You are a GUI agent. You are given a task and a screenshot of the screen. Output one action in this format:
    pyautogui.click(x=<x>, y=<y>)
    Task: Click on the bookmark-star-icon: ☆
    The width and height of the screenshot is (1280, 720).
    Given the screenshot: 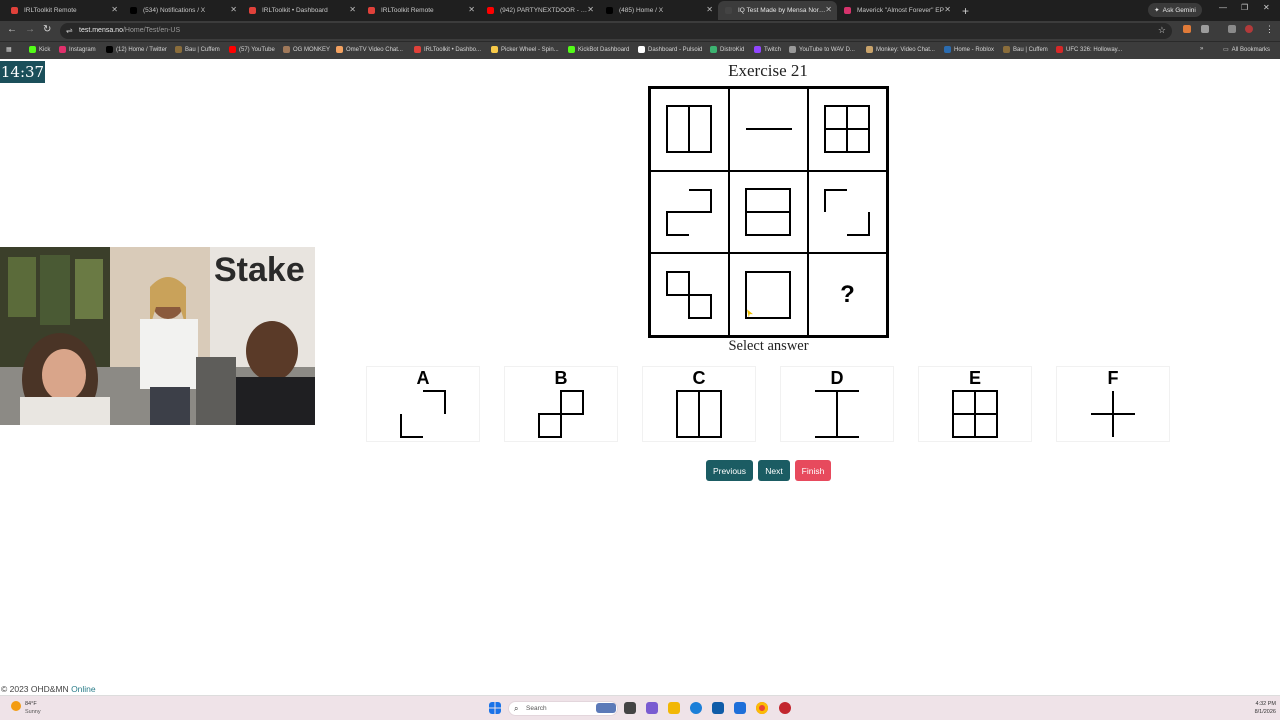 What is the action you would take?
    pyautogui.click(x=1162, y=30)
    